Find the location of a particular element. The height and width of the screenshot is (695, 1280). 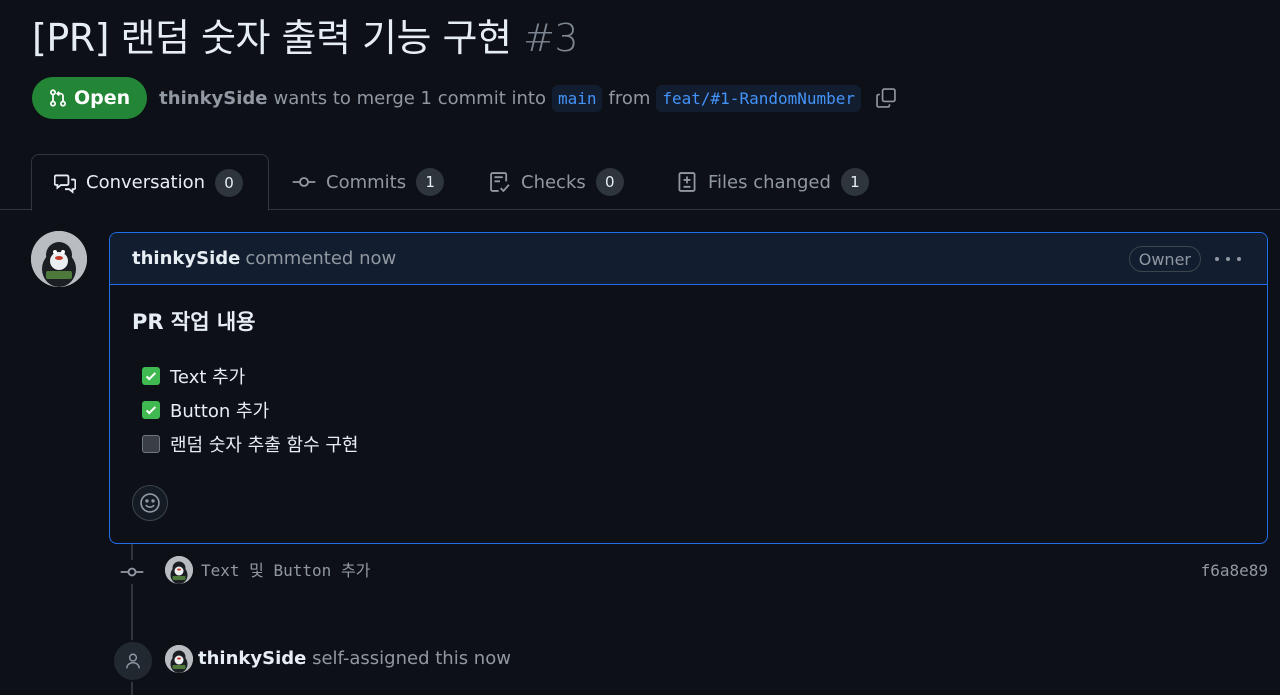

pr-state-label: Open is located at coordinates (102, 98).